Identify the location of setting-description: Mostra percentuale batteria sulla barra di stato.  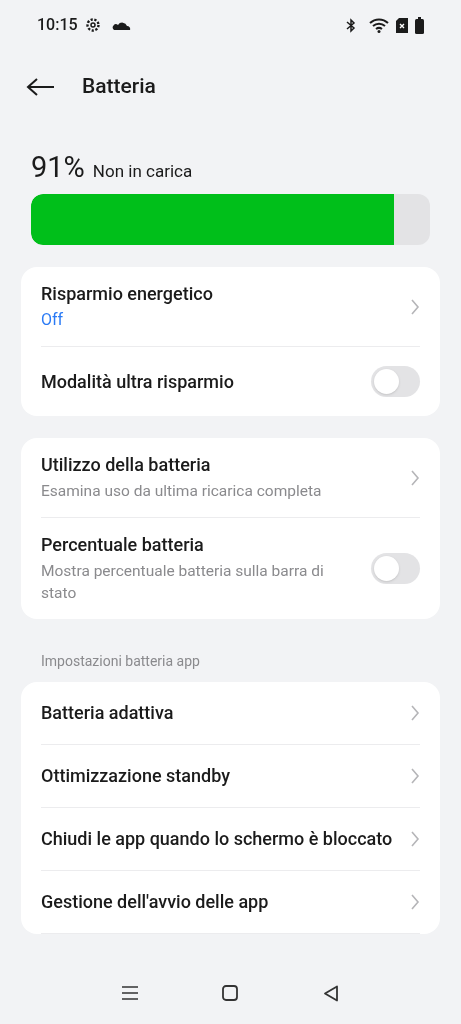
(183, 582).